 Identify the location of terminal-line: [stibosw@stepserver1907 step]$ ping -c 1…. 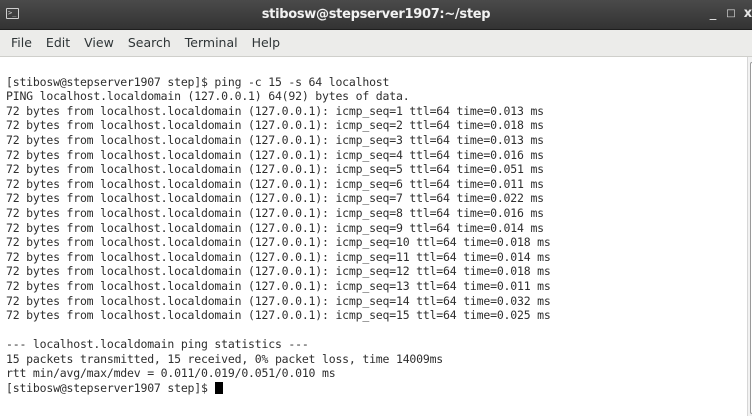
(198, 81).